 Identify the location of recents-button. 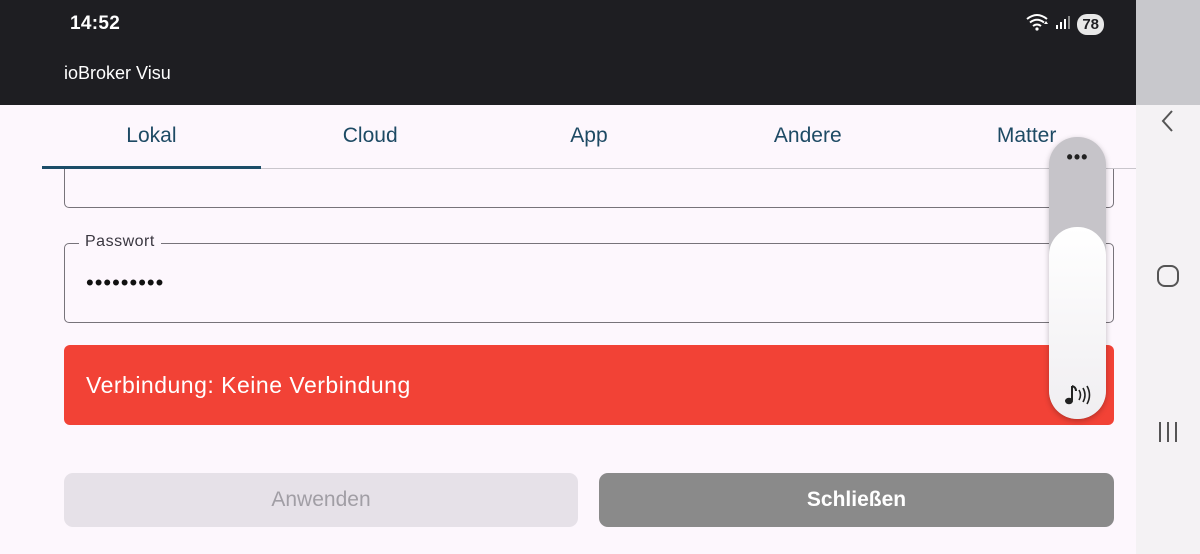
(1168, 432).